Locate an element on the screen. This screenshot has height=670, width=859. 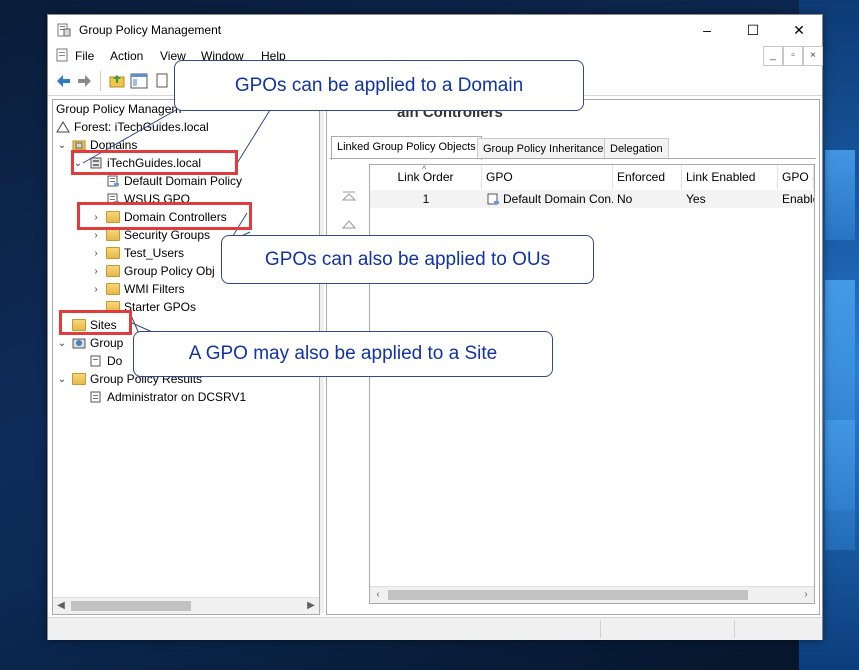
tree-gpo-link: Default Domain Policy is located at coordinates (174, 181).